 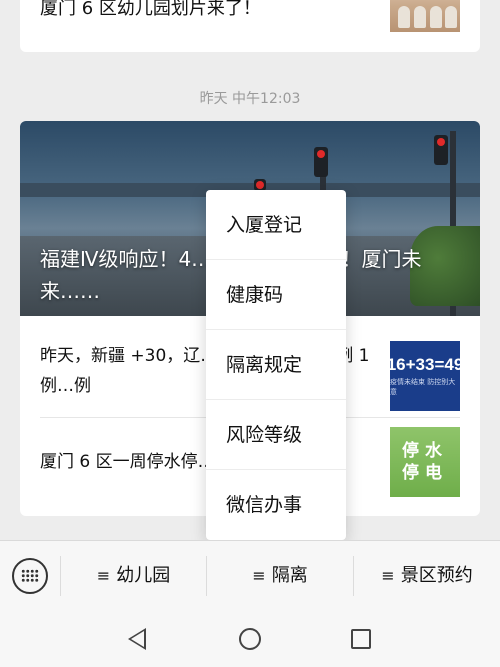 What do you see at coordinates (30, 576) in the screenshot?
I see `keyboard-toggle-icon` at bounding box center [30, 576].